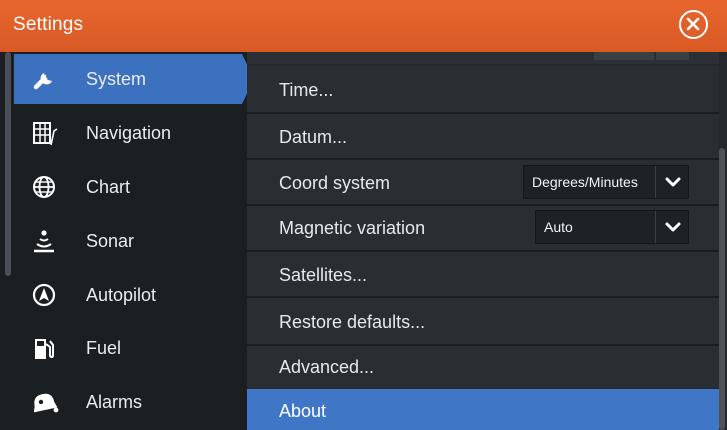 The height and width of the screenshot is (430, 727). I want to click on dropdown-partial-chevron, so click(672, 56).